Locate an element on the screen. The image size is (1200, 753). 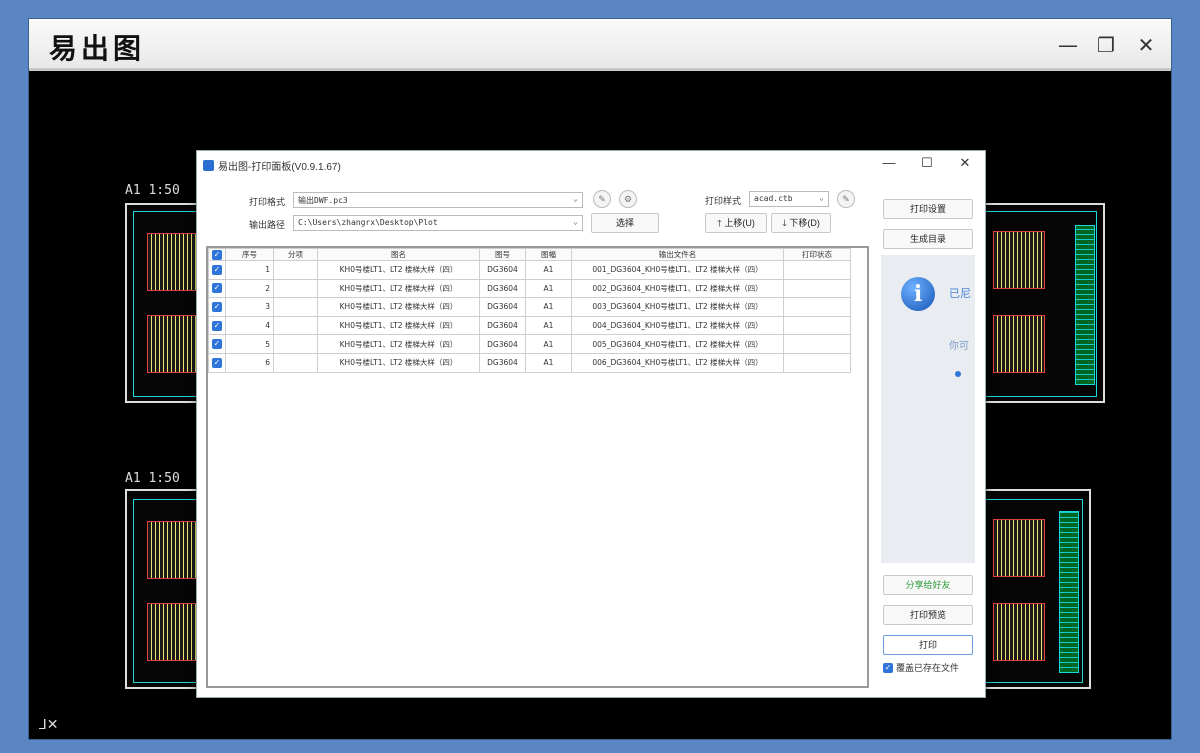
print-format-label: 打印格式 is located at coordinates (267, 202).